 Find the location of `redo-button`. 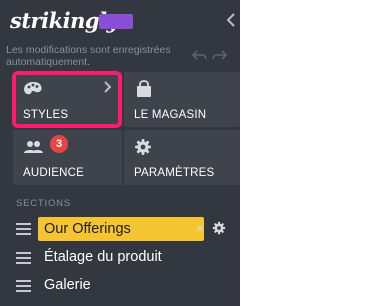

redo-button is located at coordinates (219, 55).